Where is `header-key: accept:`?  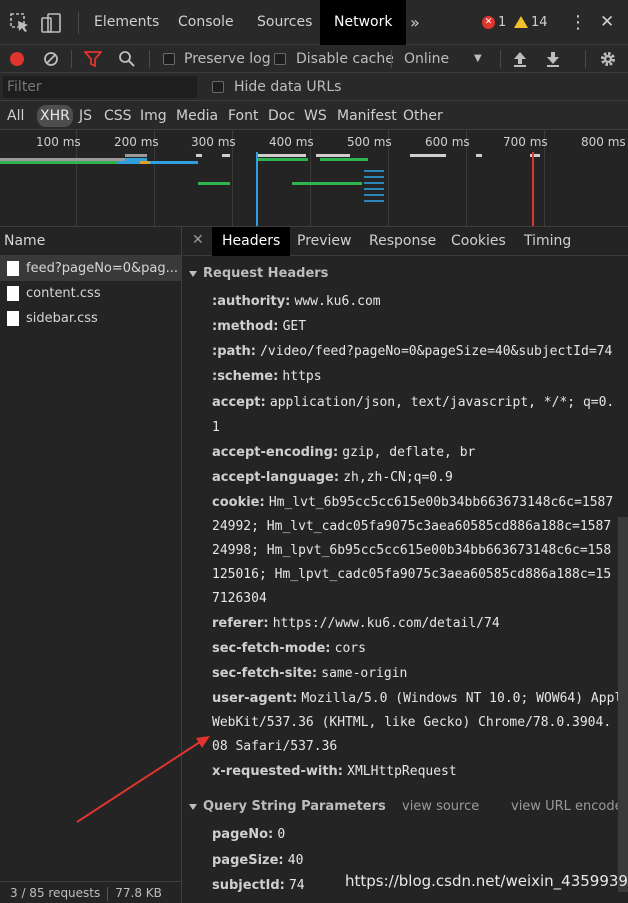
header-key: accept: is located at coordinates (239, 402).